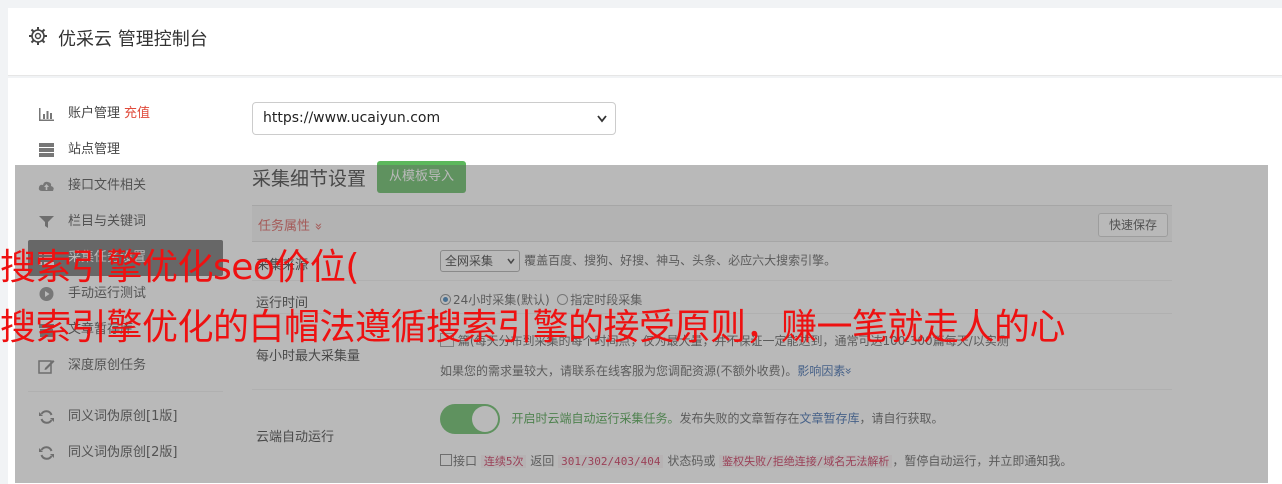 The image size is (1282, 484). Describe the element at coordinates (352, 118) in the screenshot. I see `site-url-value: https://www.ucaiyun.com` at that location.